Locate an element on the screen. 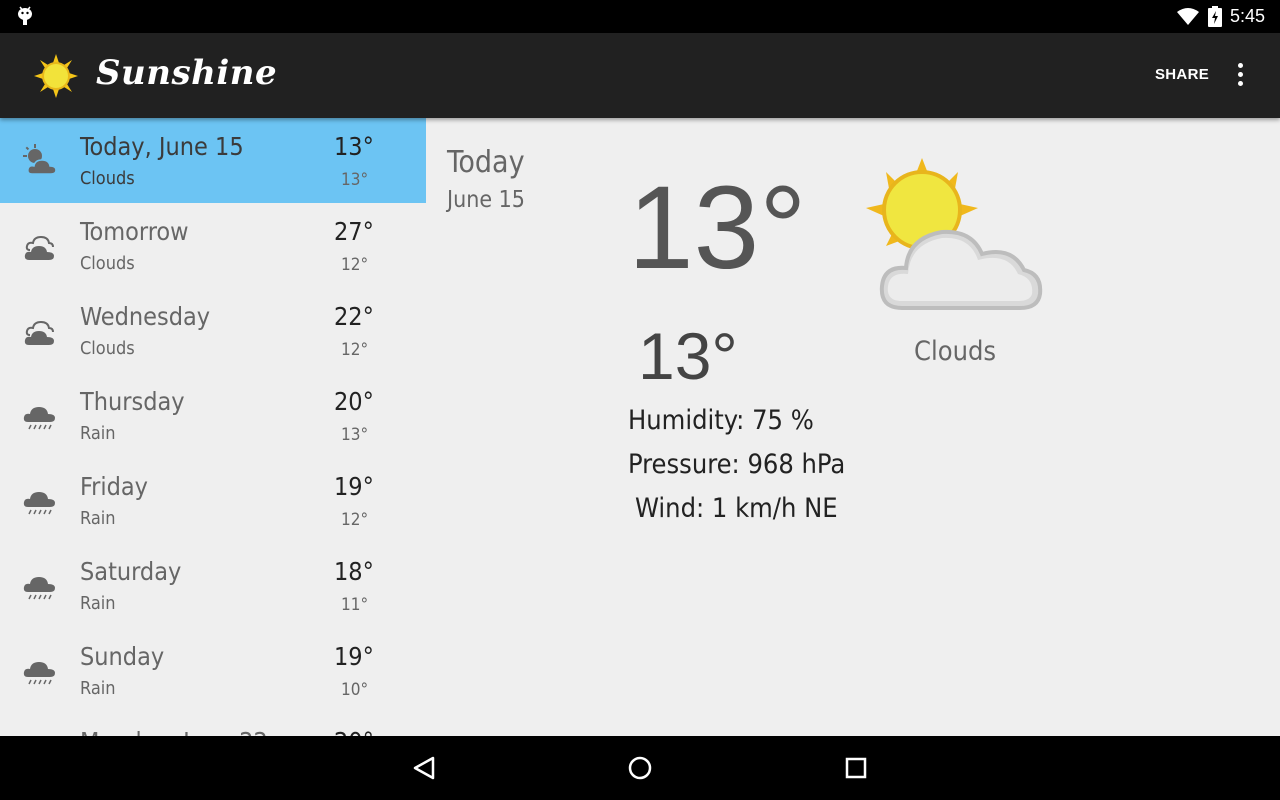  forecast-day: Thursday is located at coordinates (132, 401).